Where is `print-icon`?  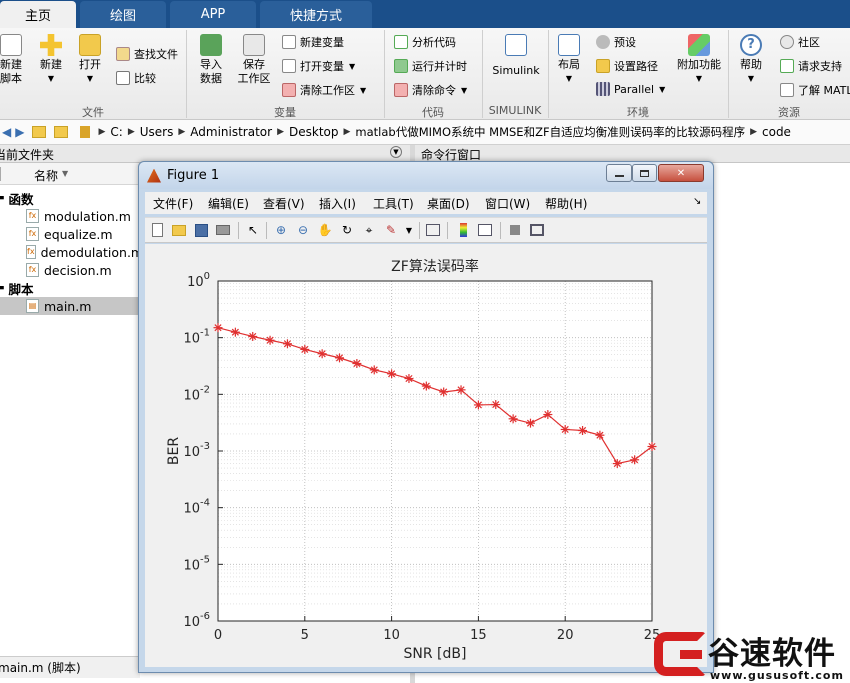
print-icon is located at coordinates (223, 230).